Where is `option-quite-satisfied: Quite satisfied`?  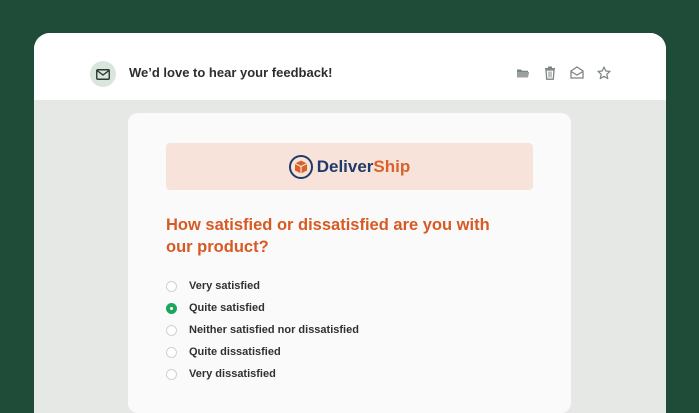
option-quite-satisfied: Quite satisfied is located at coordinates (262, 308).